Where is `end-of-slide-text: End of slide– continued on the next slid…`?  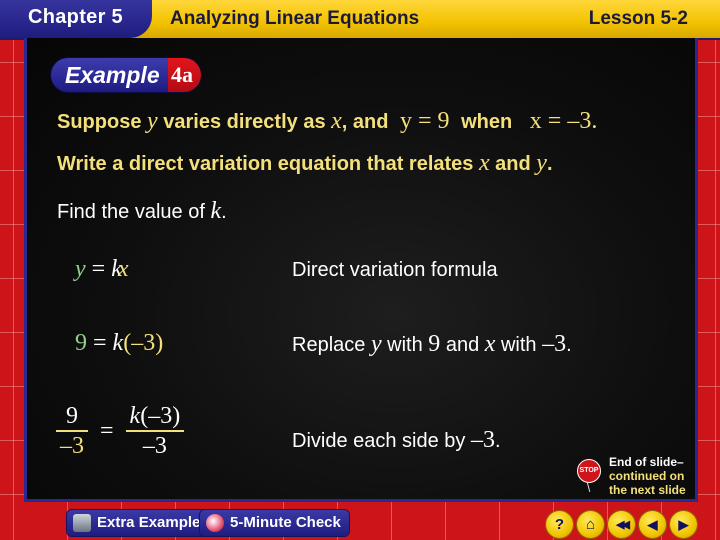 end-of-slide-text: End of slide– continued on the next slid… is located at coordinates (664, 476).